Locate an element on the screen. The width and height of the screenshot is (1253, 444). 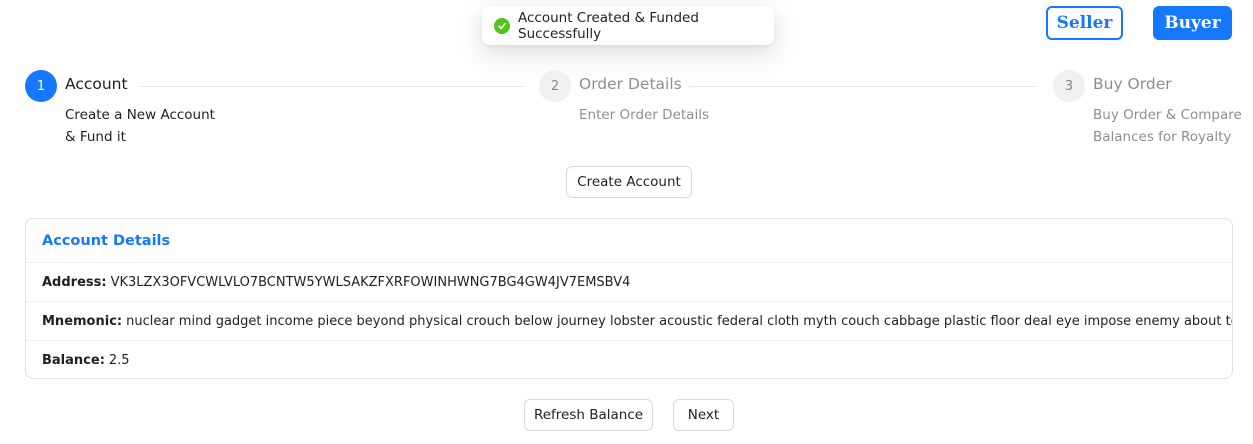
step-title: Account is located at coordinates (96, 84).